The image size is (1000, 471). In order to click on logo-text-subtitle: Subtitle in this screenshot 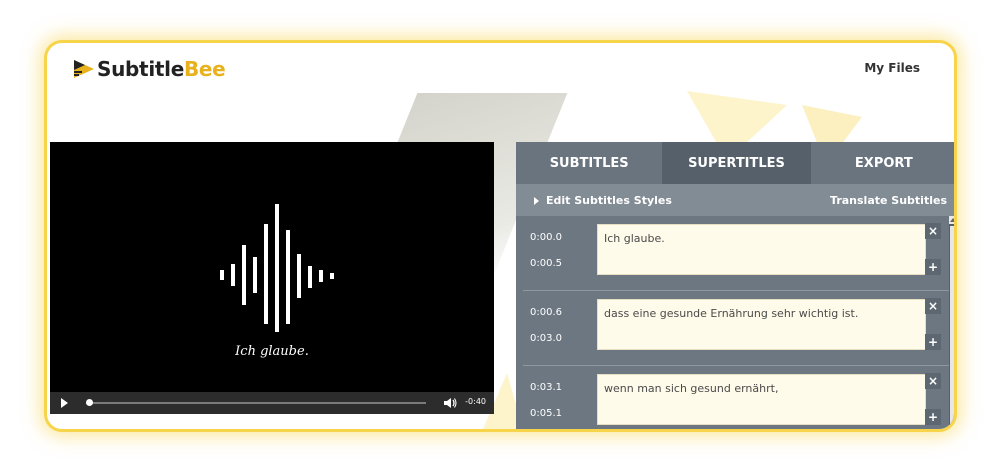, I will do `click(140, 69)`.